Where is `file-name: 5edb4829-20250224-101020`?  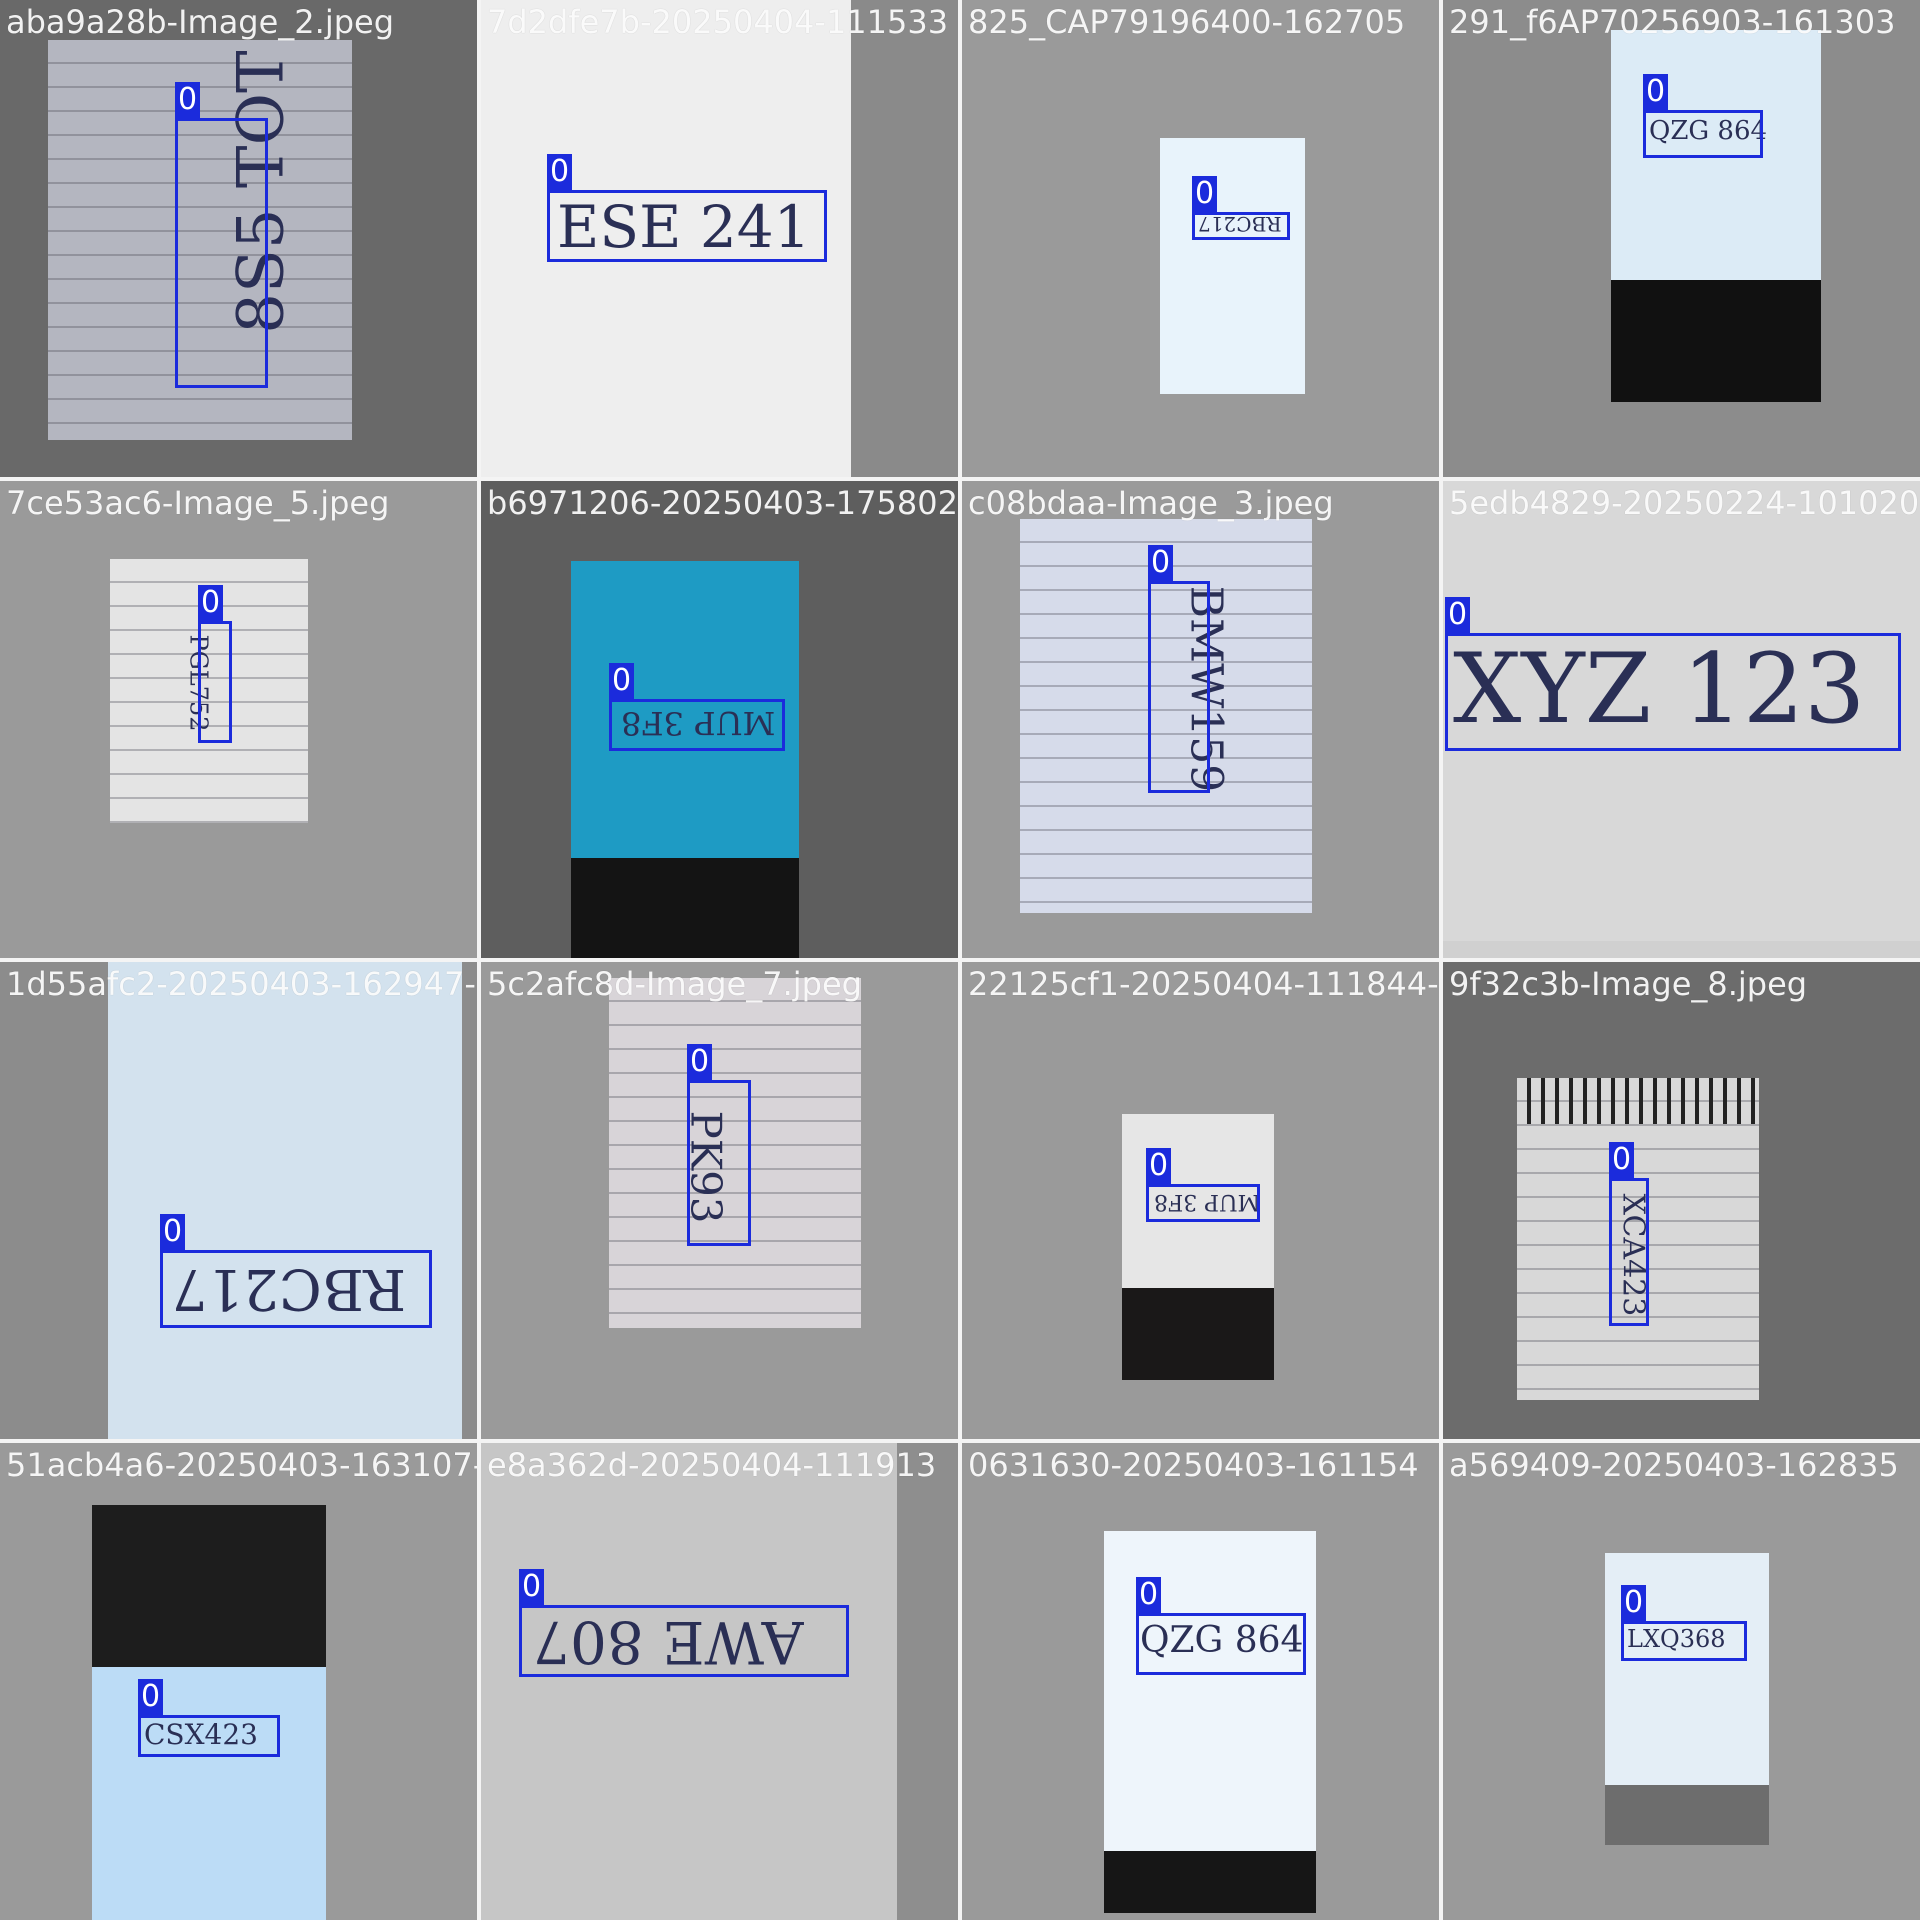 file-name: 5edb4829-20250224-101020 is located at coordinates (1684, 503).